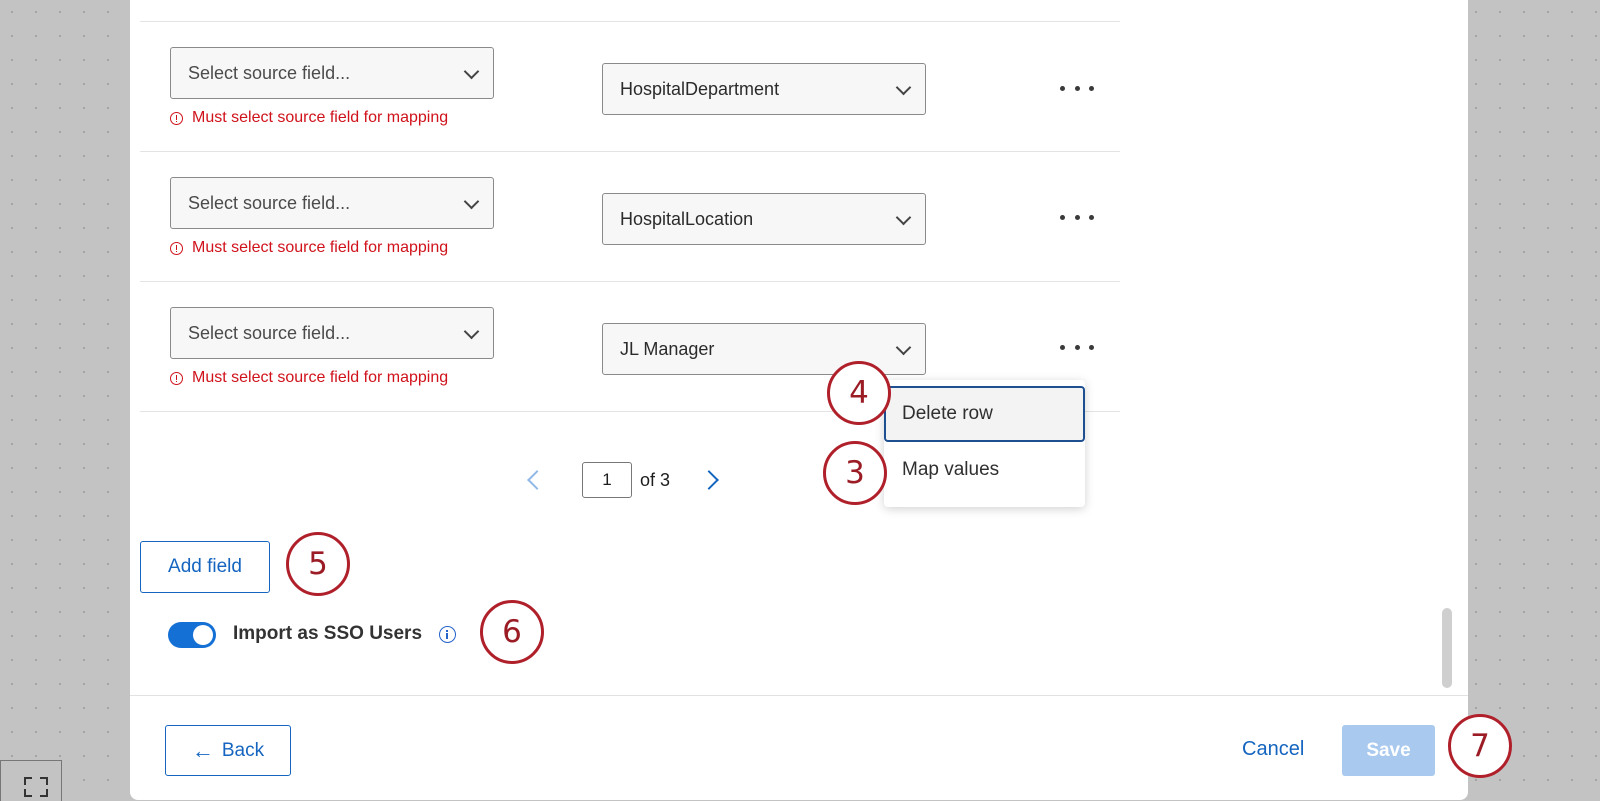 The height and width of the screenshot is (801, 1600). I want to click on save-button: Save, so click(1388, 750).